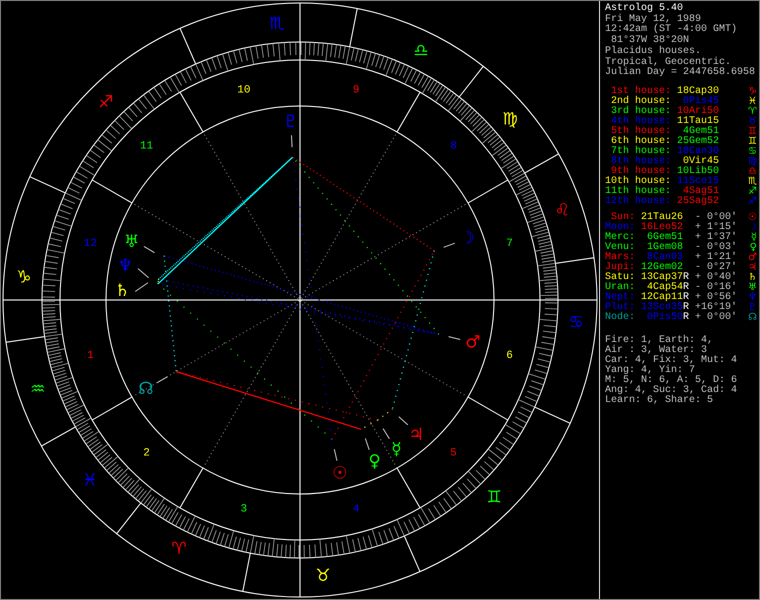 This screenshot has width=760, height=600. What do you see at coordinates (716, 317) in the screenshot?
I see `planet-latitude: + 0°00'` at bounding box center [716, 317].